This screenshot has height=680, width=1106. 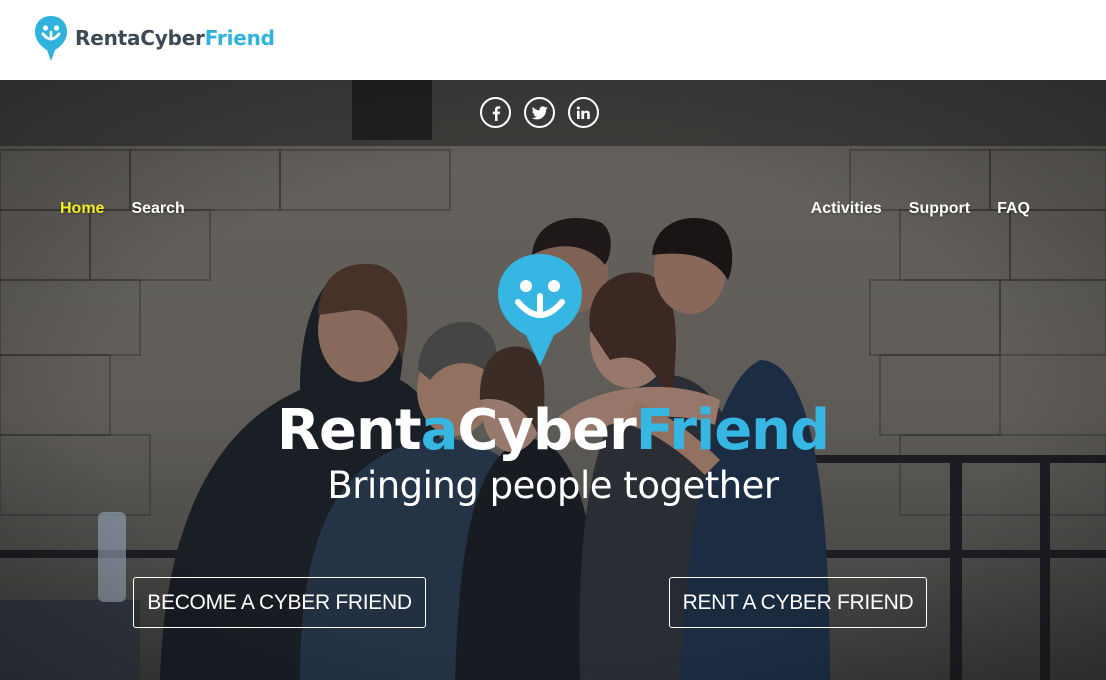 What do you see at coordinates (439, 430) in the screenshot?
I see `hero-title-part2: a` at bounding box center [439, 430].